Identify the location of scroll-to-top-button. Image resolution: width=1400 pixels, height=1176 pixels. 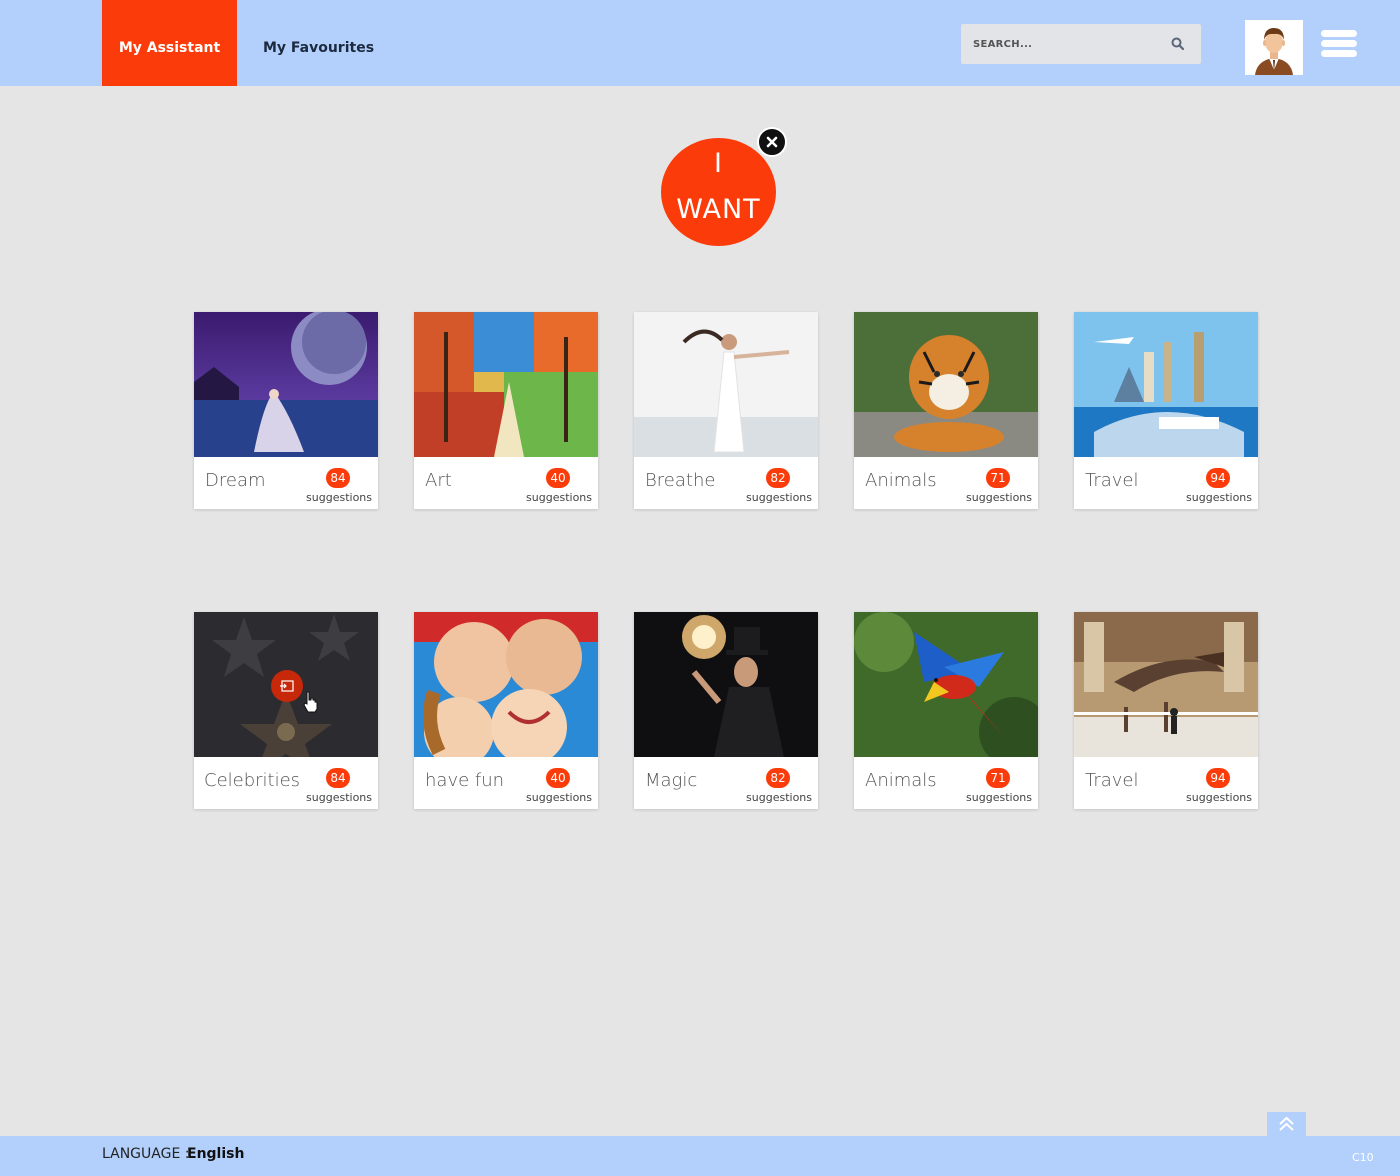
(1286, 1124).